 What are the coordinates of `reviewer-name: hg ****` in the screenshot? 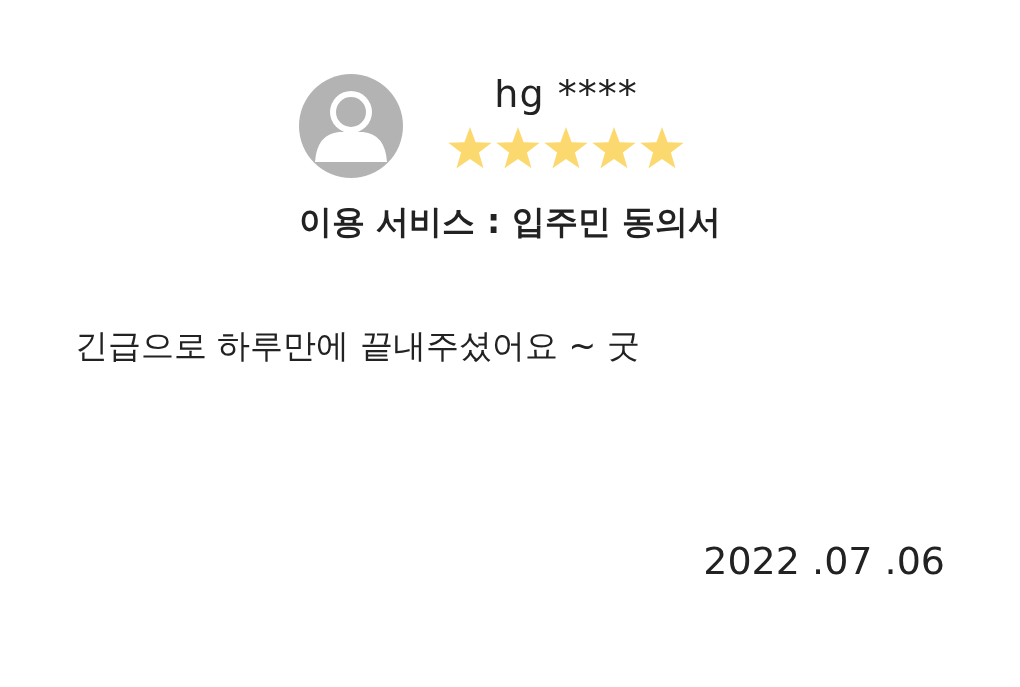 It's located at (566, 94).